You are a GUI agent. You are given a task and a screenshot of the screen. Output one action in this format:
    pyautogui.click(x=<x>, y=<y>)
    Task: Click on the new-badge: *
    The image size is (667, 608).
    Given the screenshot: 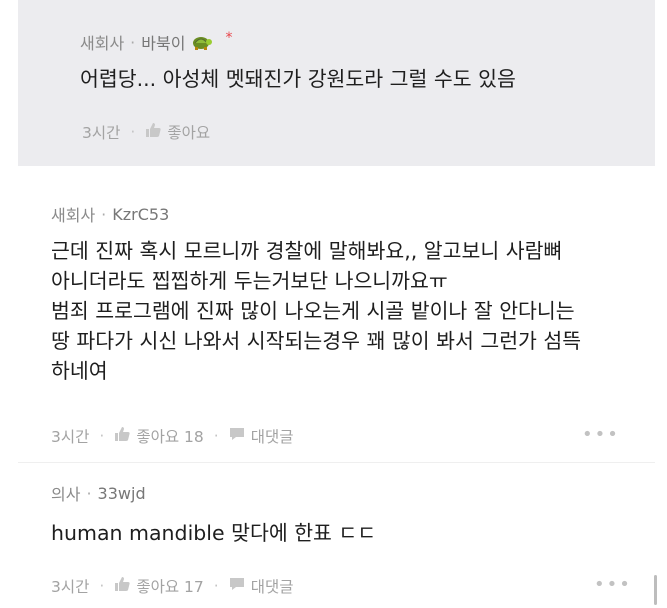 What is the action you would take?
    pyautogui.click(x=229, y=38)
    